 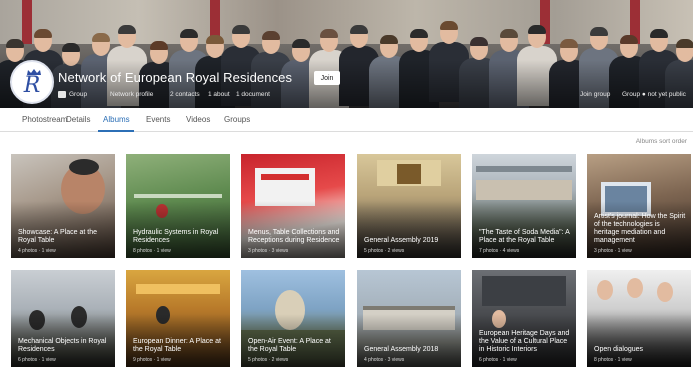 What do you see at coordinates (62, 94) in the screenshot?
I see `group-icon` at bounding box center [62, 94].